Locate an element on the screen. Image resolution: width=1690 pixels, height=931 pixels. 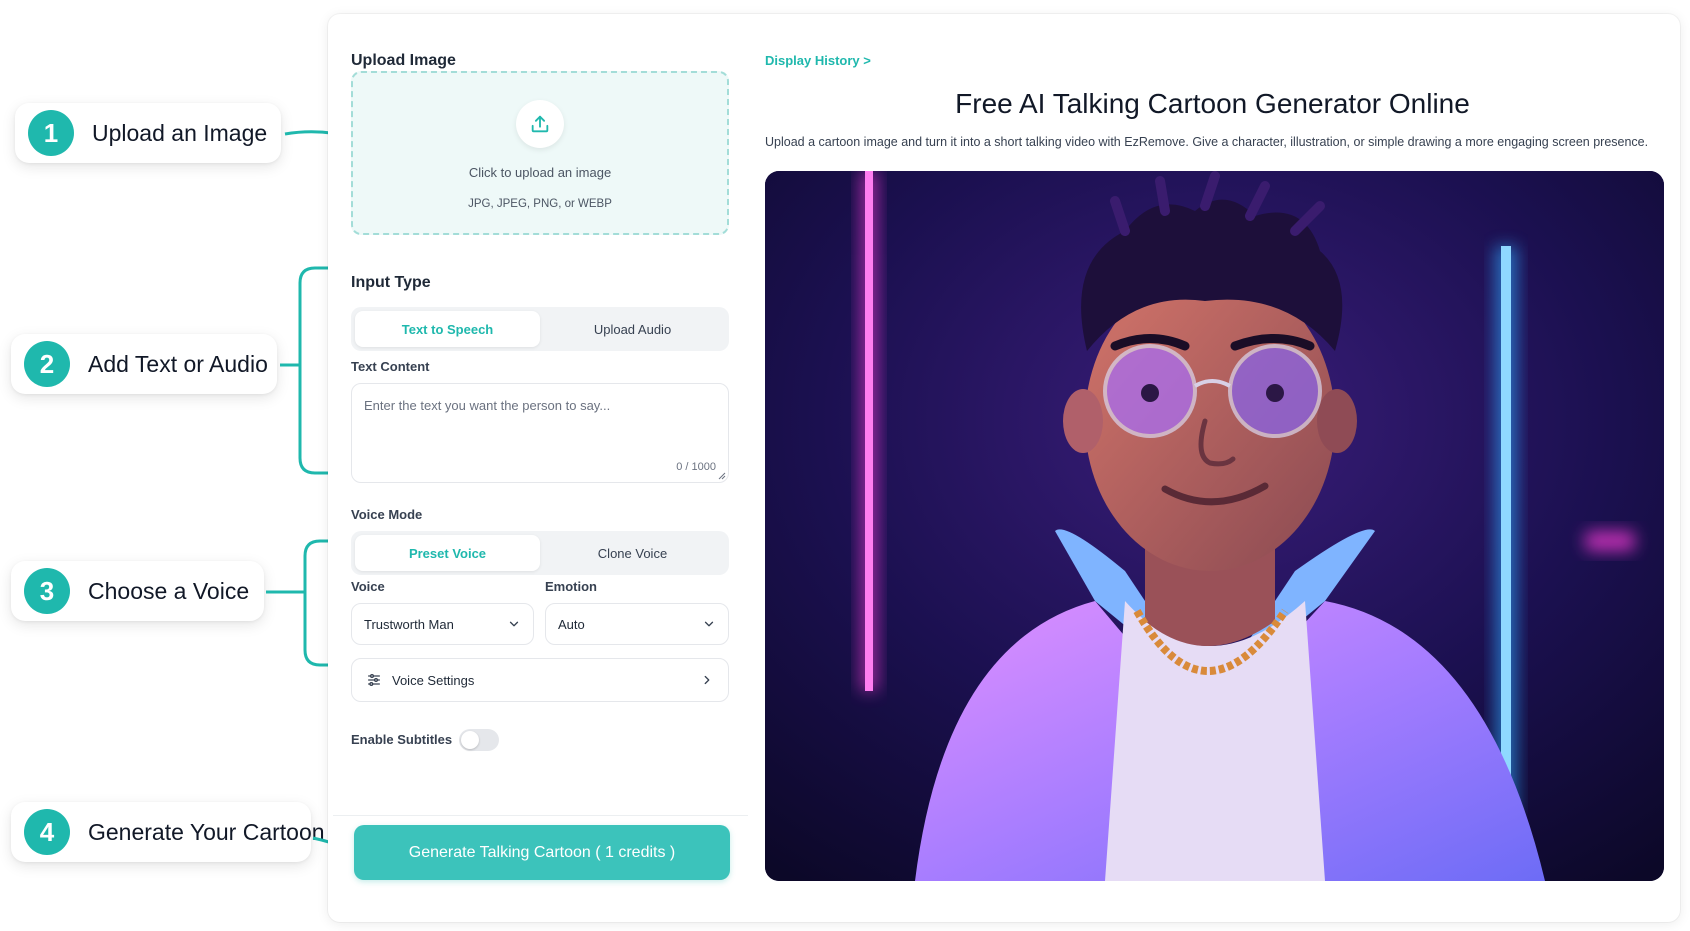
display-history-link: Display History > is located at coordinates (818, 60).